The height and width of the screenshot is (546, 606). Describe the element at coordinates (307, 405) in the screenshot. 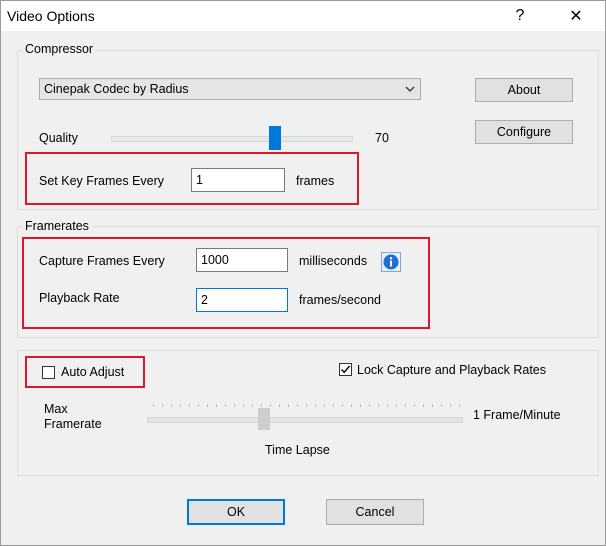

I see `timelapse-slider-ticks` at that location.